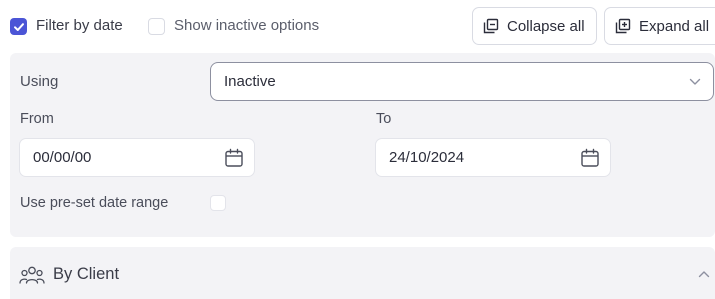  Describe the element at coordinates (37, 119) in the screenshot. I see `from-label: From` at that location.